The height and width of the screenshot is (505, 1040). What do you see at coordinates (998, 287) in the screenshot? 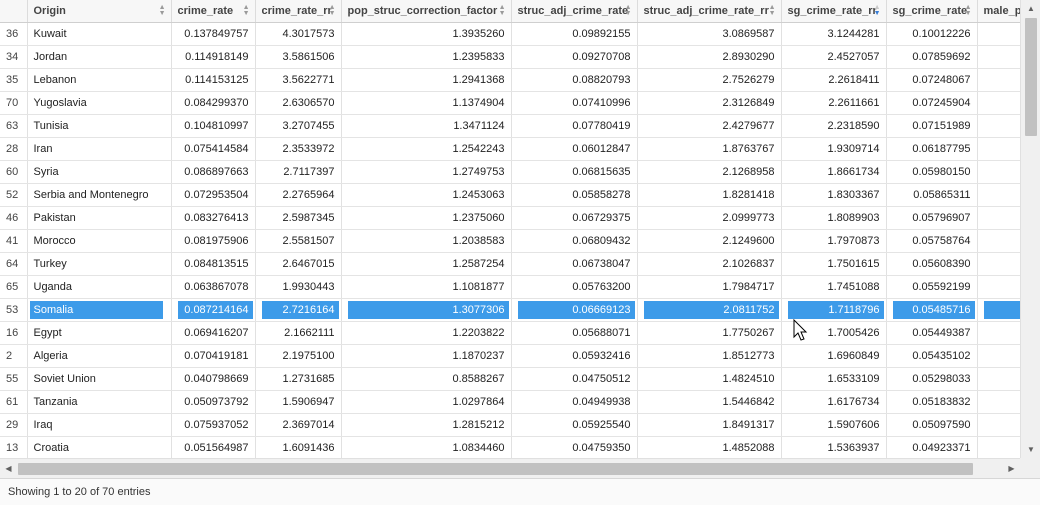
I see `table-cell: 0.37338` at bounding box center [998, 287].